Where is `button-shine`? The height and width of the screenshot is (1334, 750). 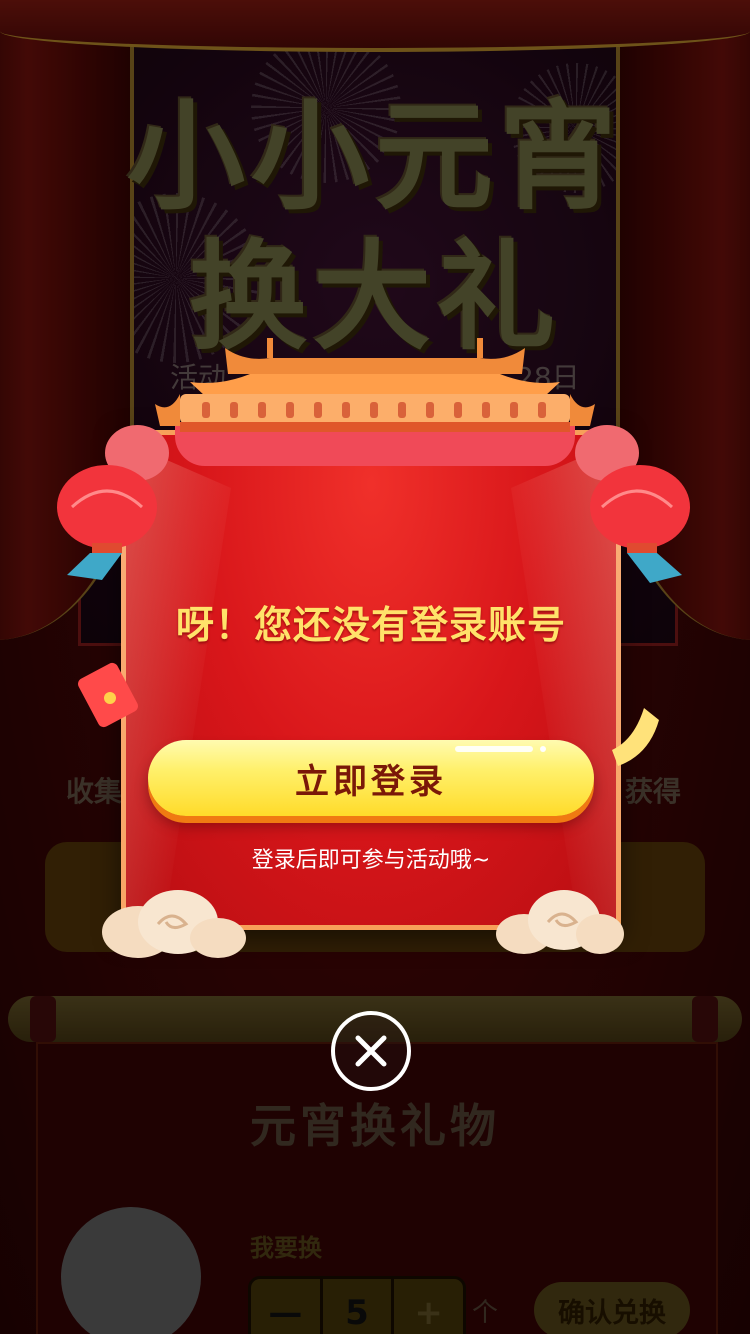 button-shine is located at coordinates (494, 749).